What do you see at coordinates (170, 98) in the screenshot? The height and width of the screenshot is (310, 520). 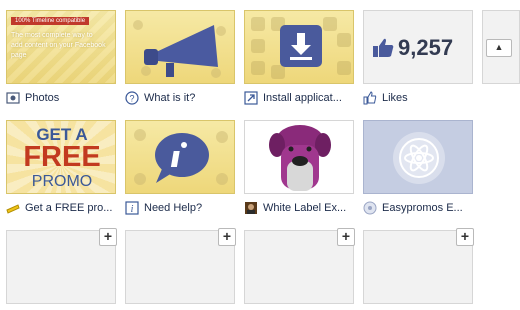 I see `what-is-it-label: What is it?` at bounding box center [170, 98].